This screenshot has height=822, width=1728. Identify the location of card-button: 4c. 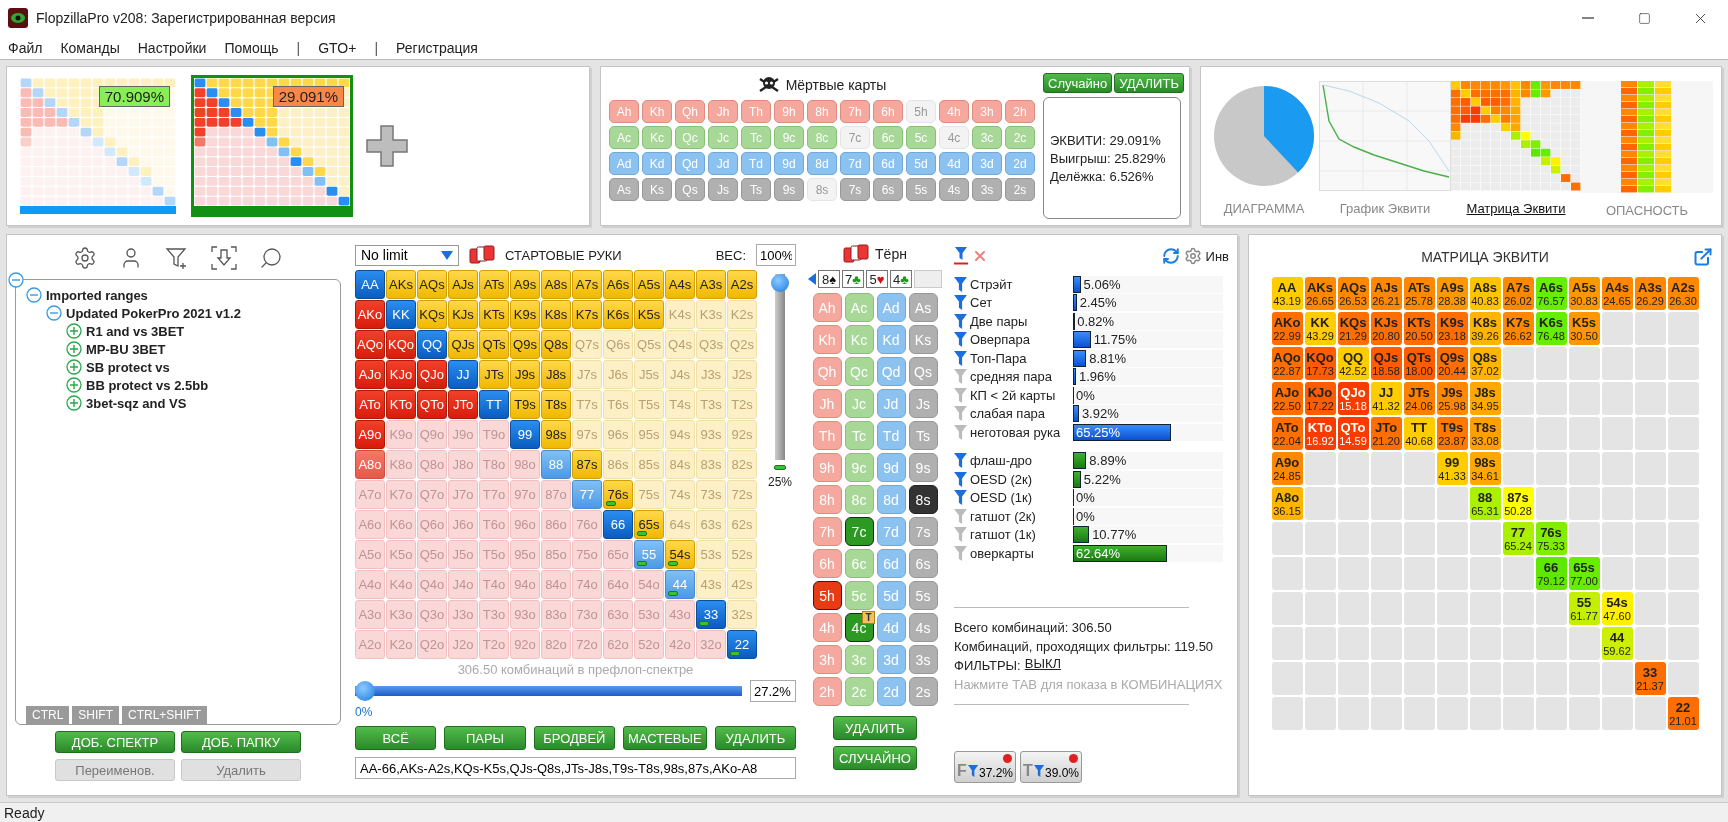
(954, 137).